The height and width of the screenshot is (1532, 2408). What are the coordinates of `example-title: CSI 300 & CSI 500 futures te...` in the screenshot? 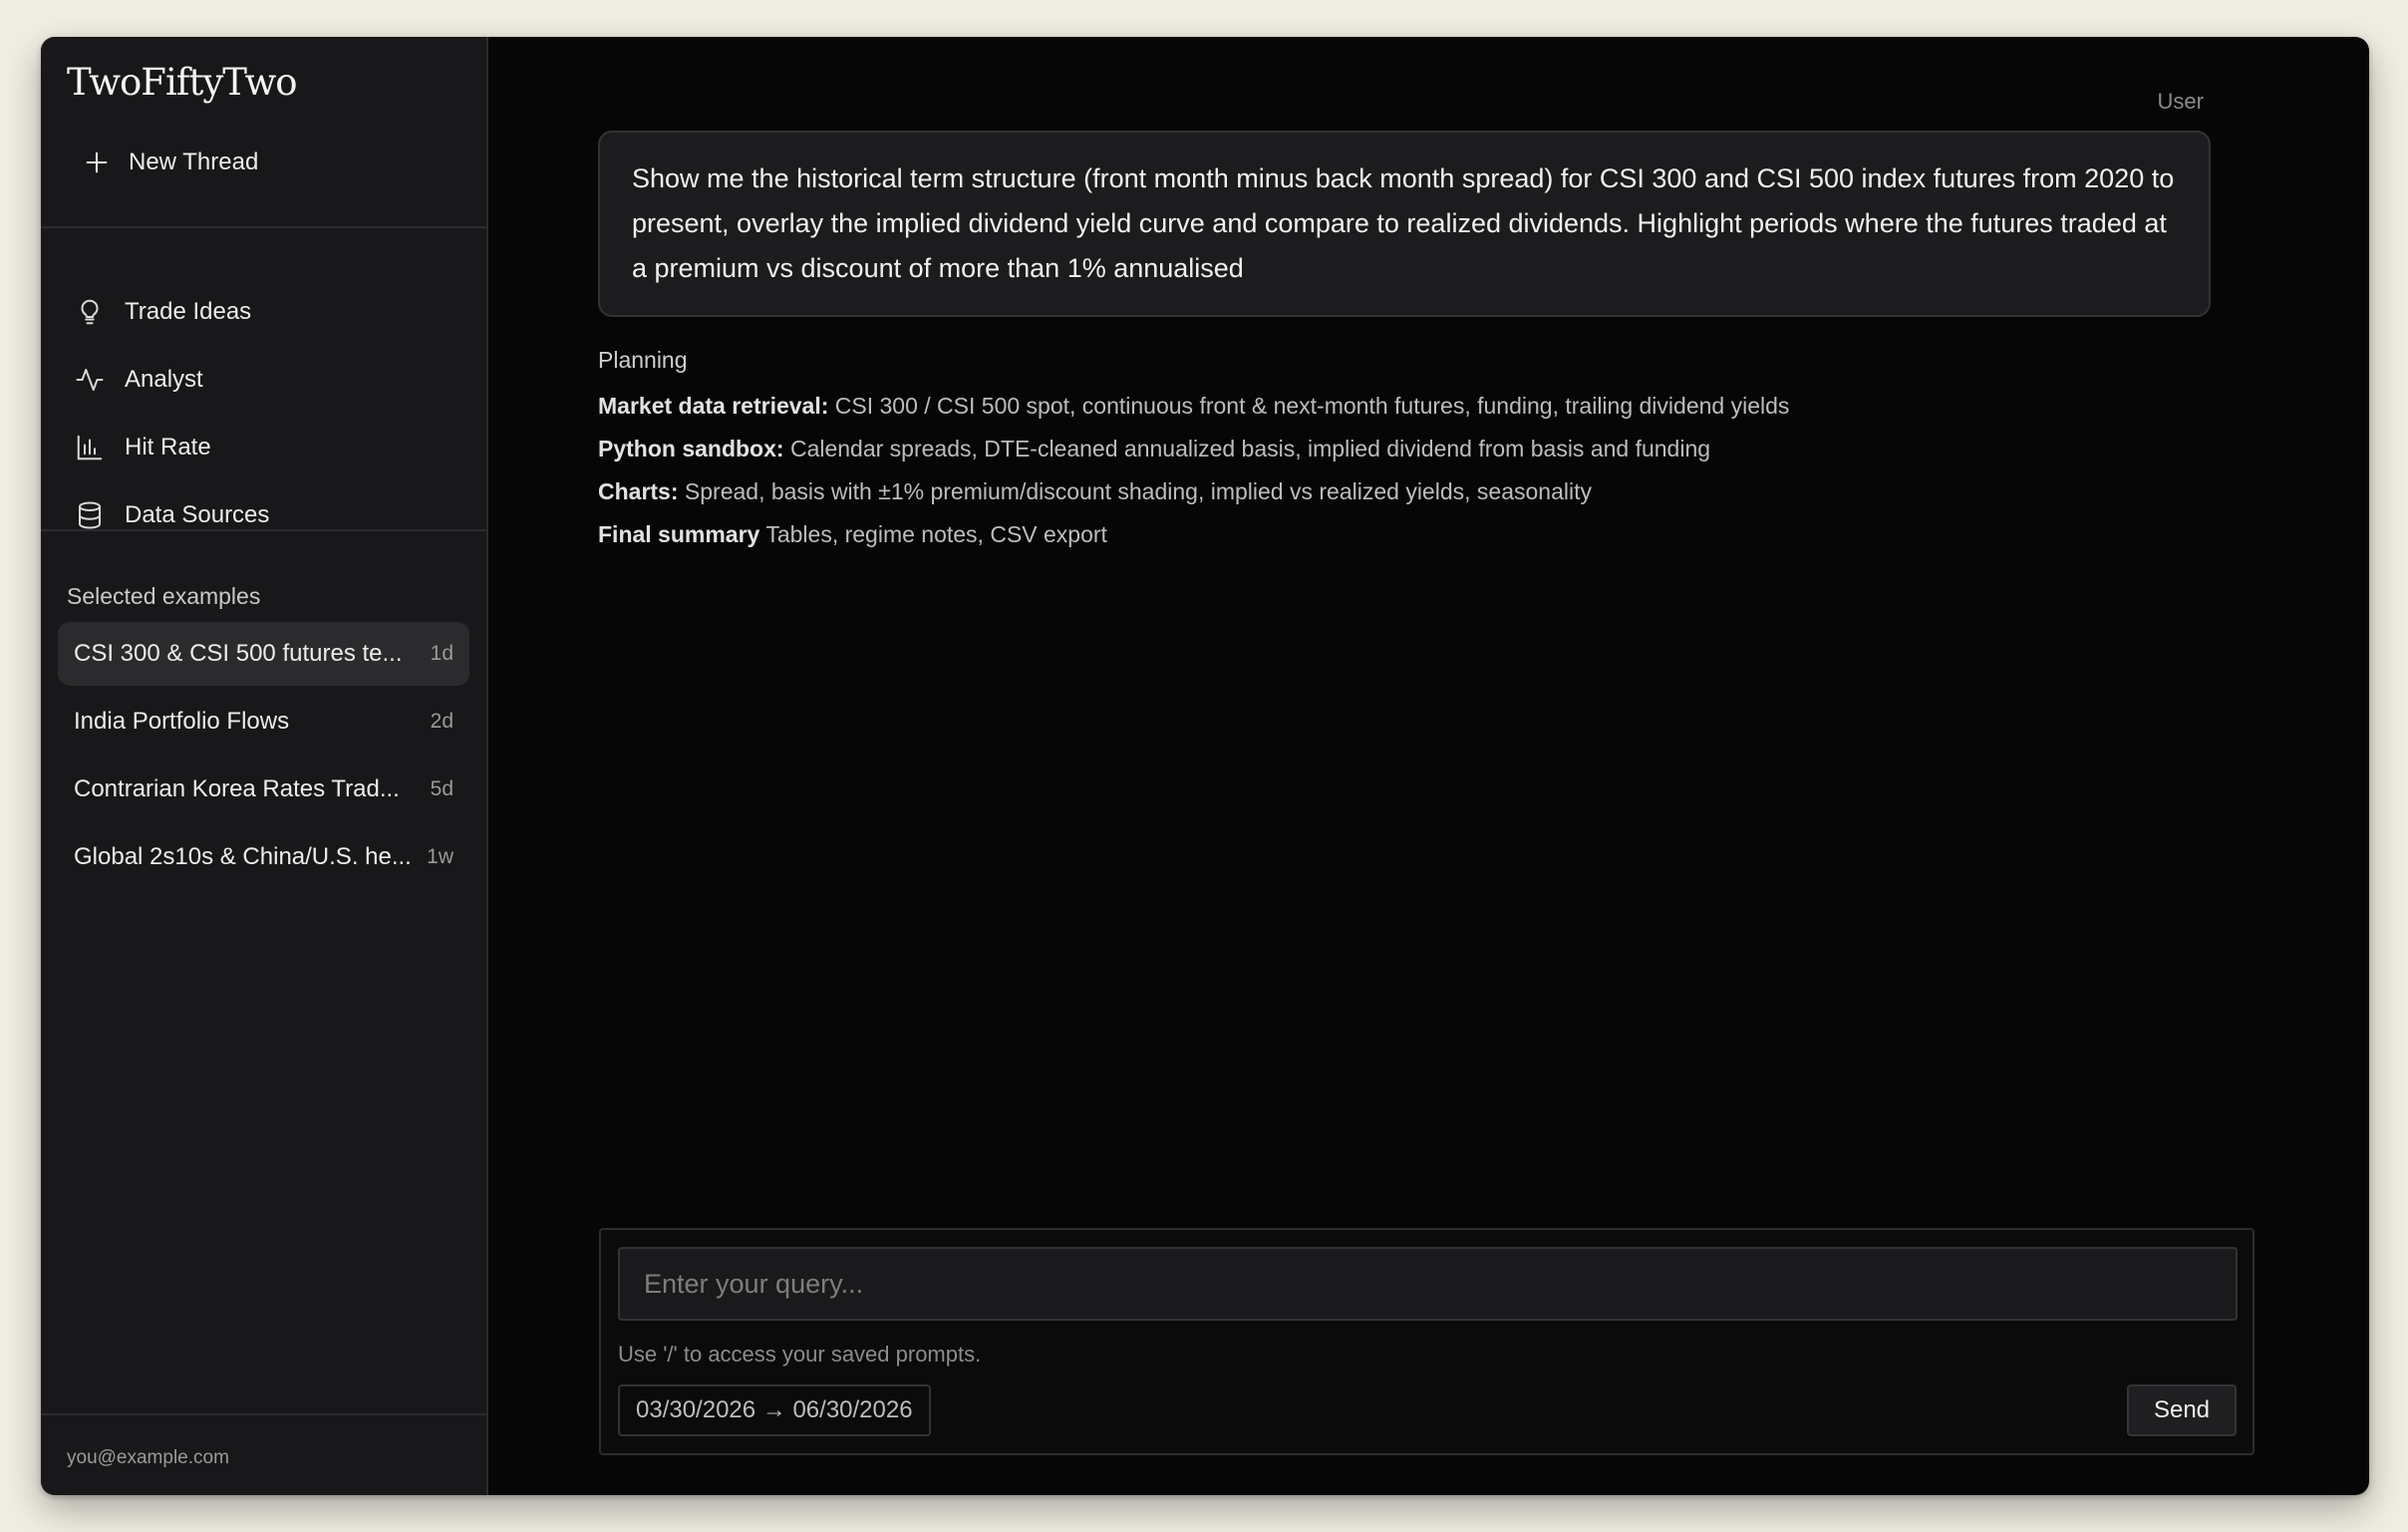 It's located at (238, 653).